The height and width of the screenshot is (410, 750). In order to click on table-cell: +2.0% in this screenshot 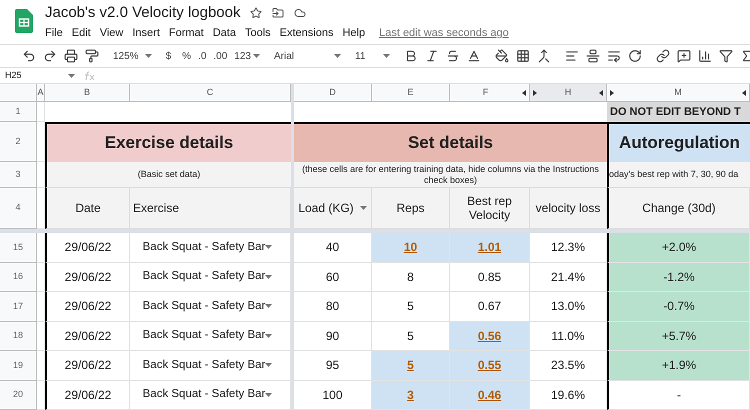, I will do `click(678, 247)`.